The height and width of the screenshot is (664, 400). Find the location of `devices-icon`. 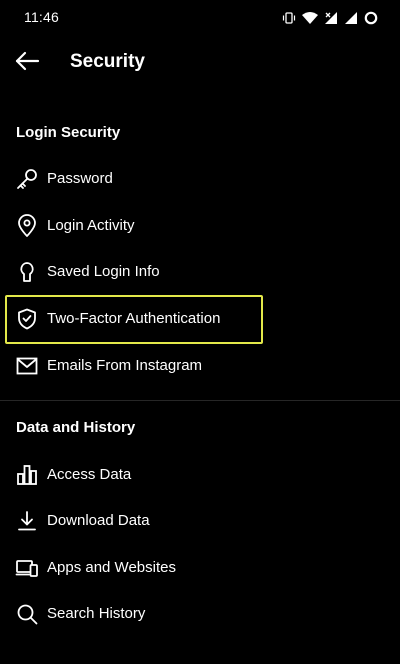

devices-icon is located at coordinates (27, 568).